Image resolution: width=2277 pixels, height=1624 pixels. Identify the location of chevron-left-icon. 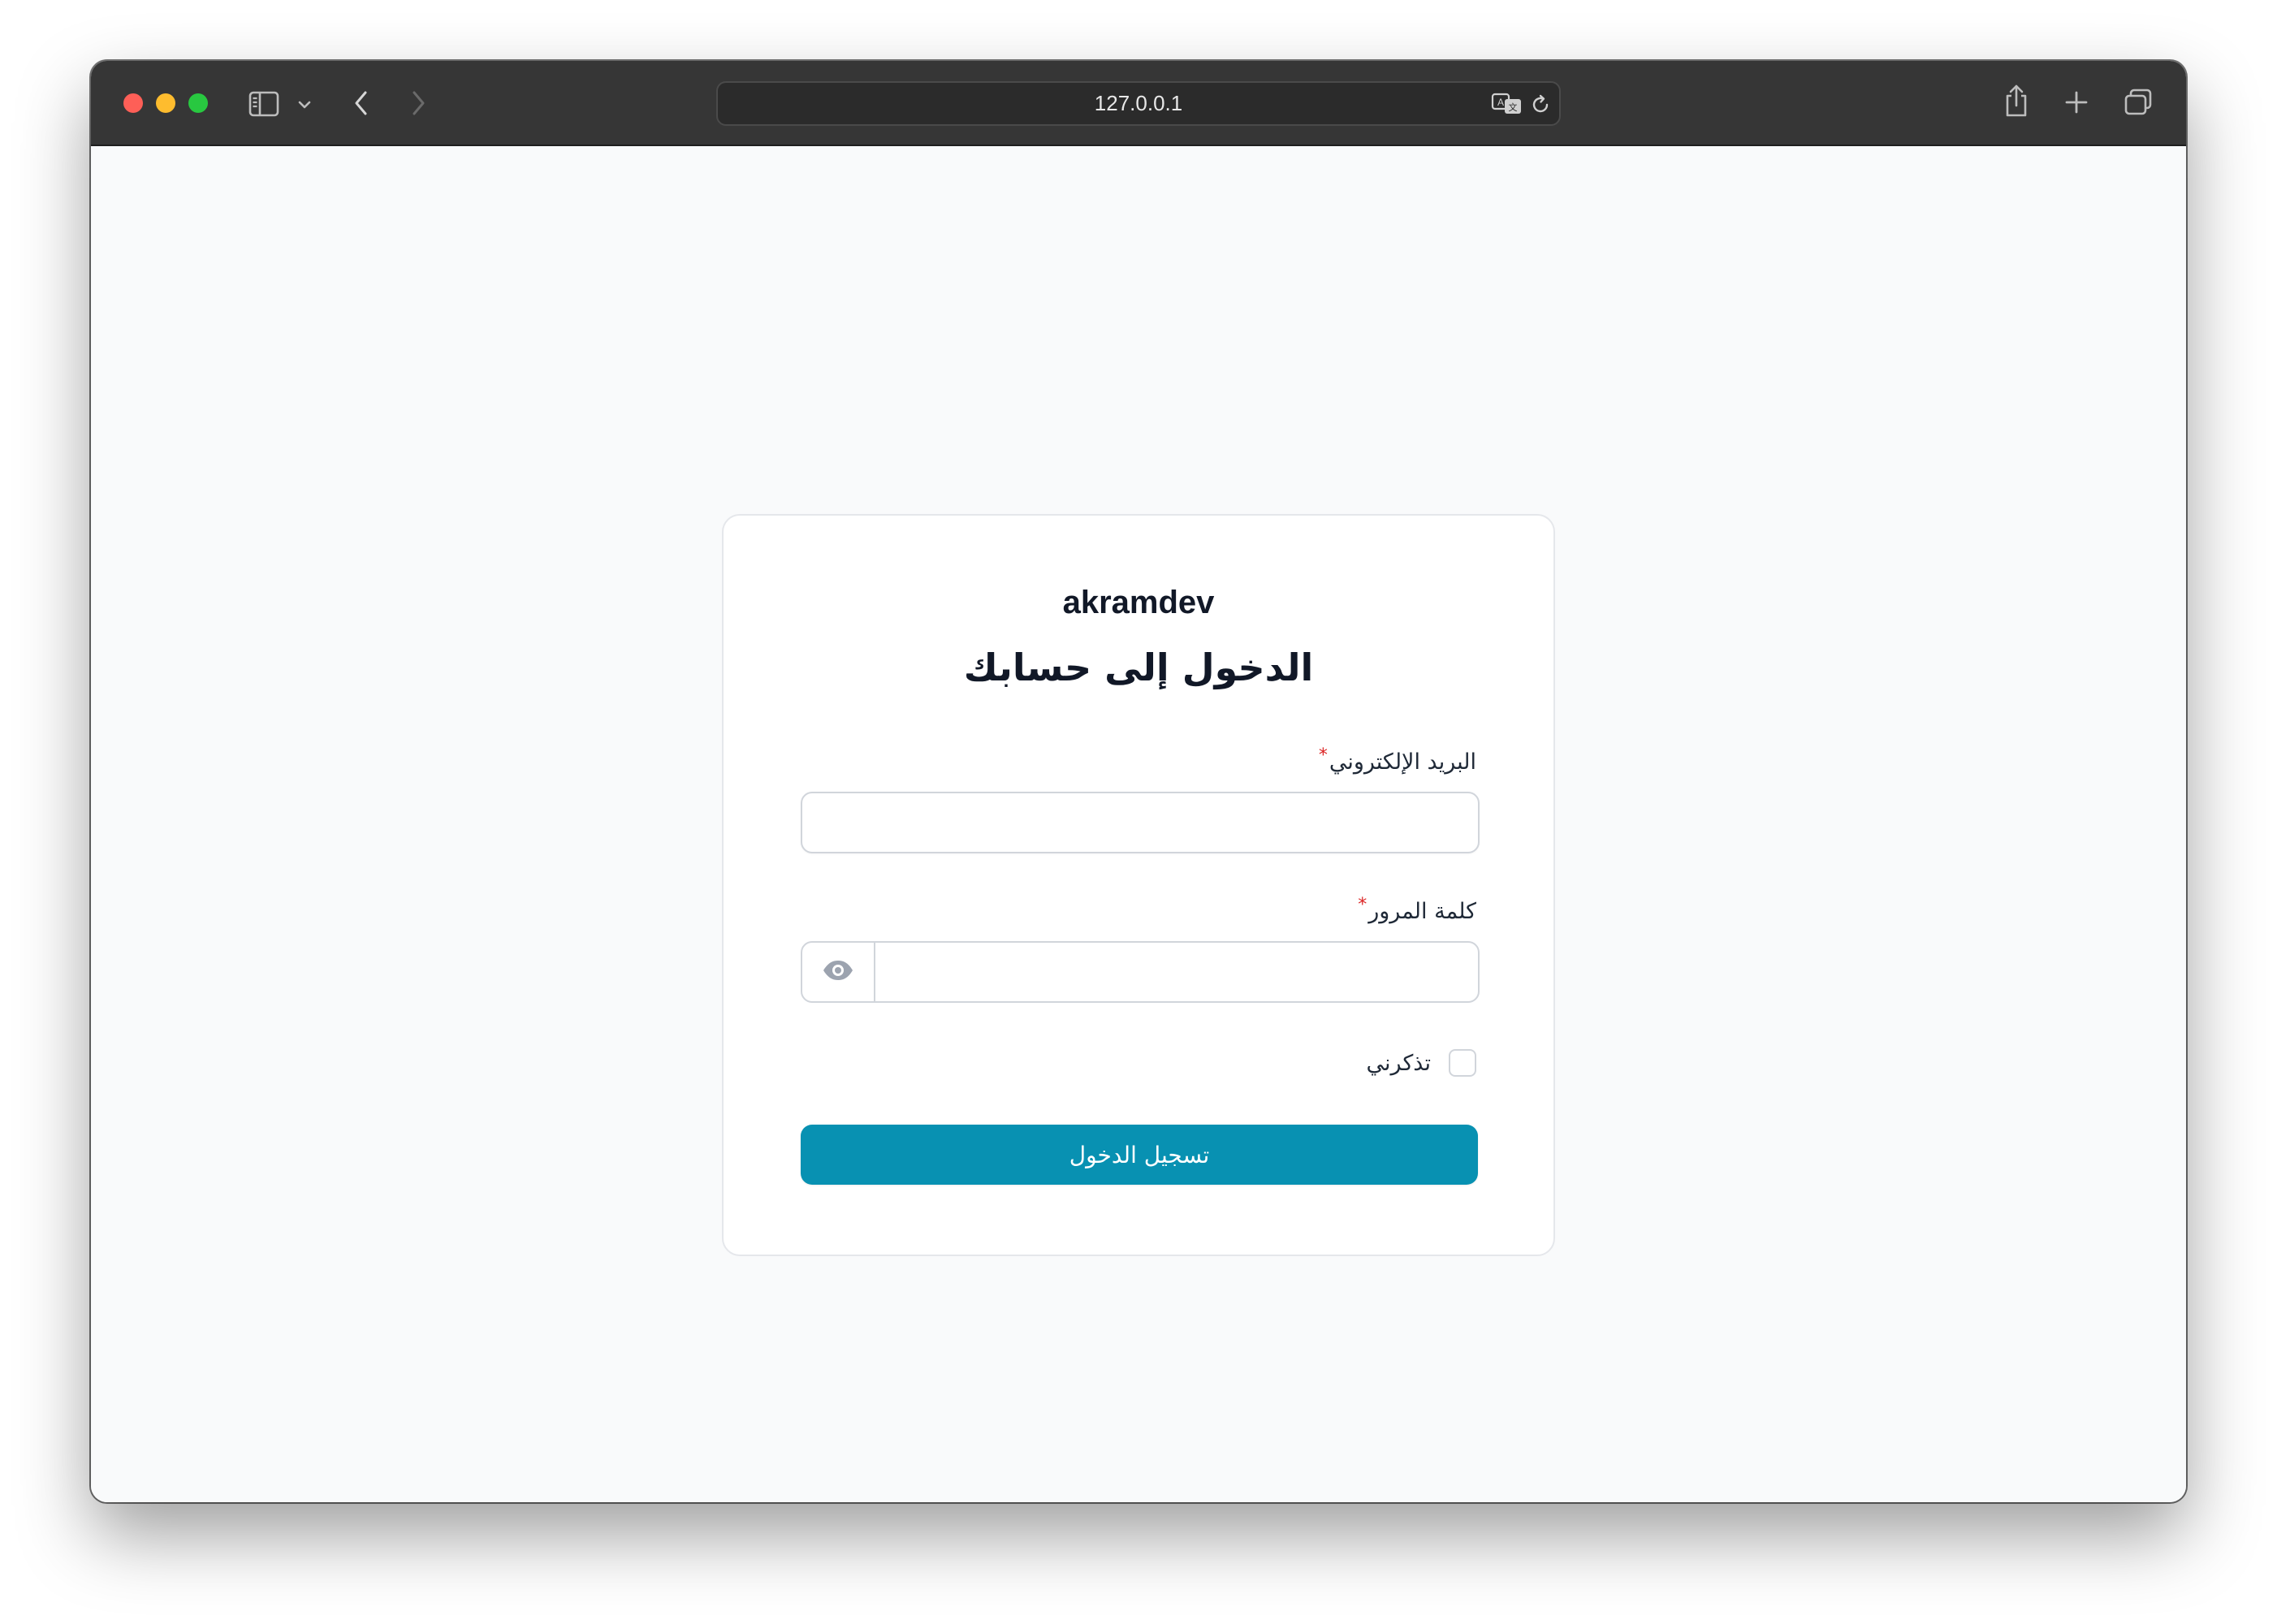
(361, 103).